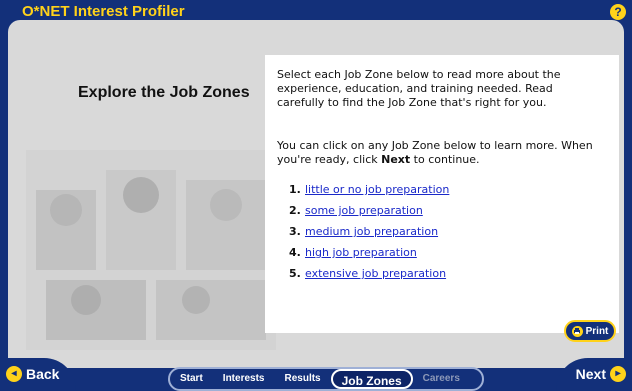  What do you see at coordinates (364, 210) in the screenshot?
I see `job-zone-link-2: some job preparation` at bounding box center [364, 210].